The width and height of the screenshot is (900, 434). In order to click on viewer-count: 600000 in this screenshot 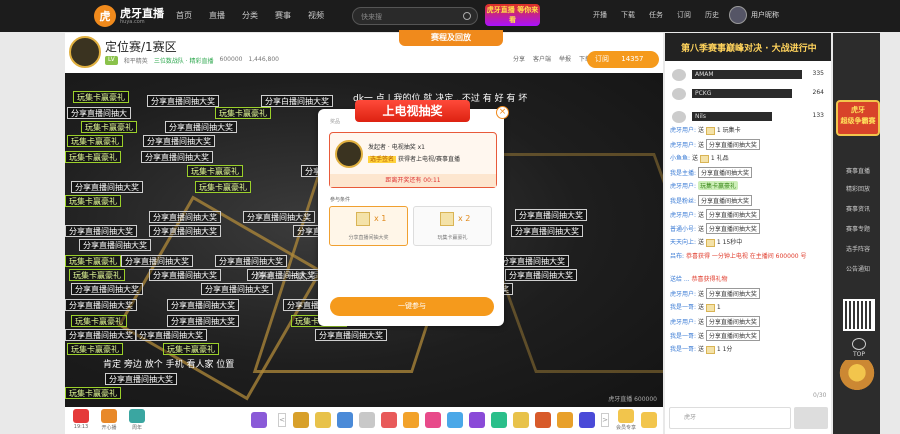, I will do `click(231, 59)`.